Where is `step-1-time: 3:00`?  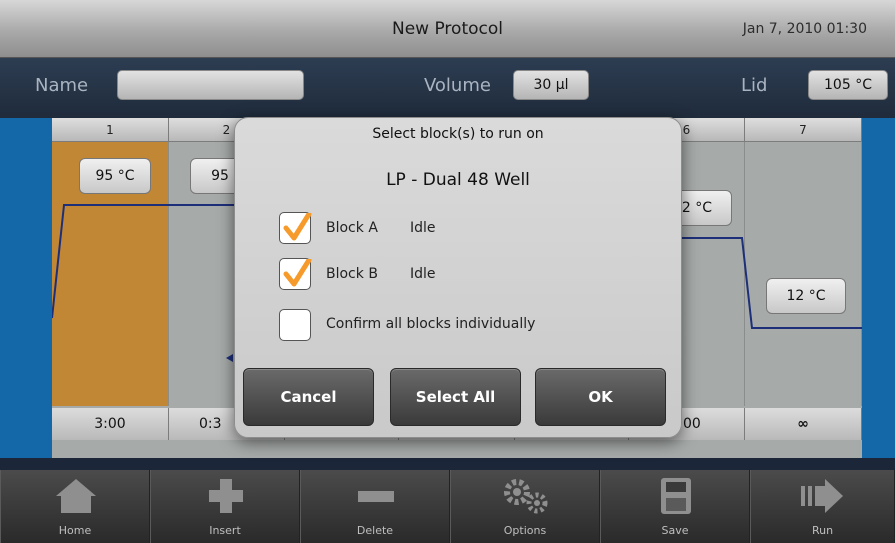 step-1-time: 3:00 is located at coordinates (110, 424).